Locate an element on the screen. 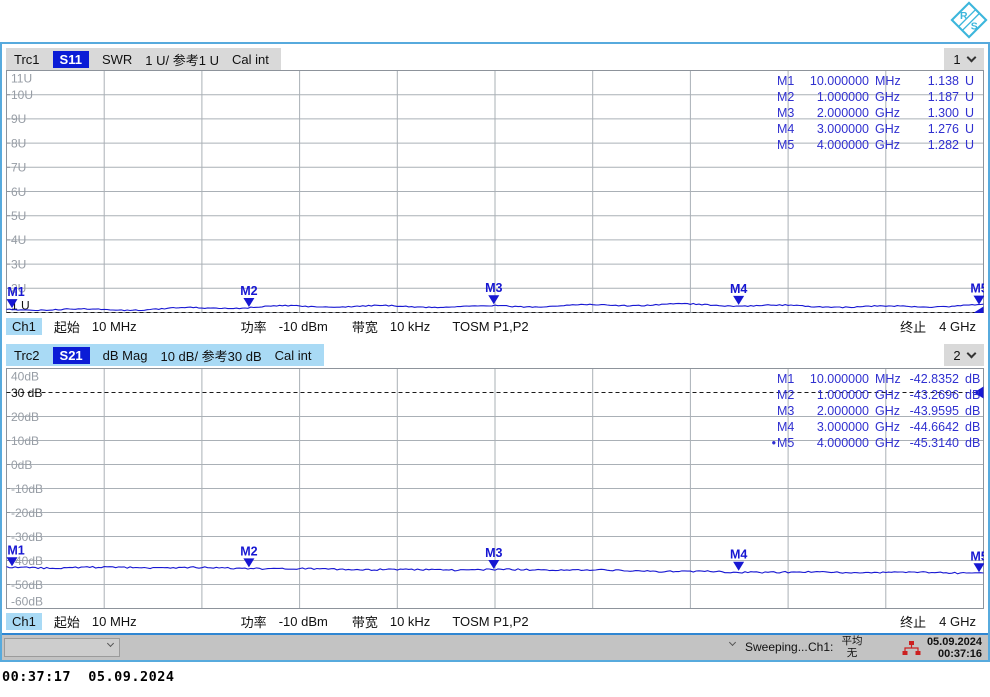 The height and width of the screenshot is (697, 990). trace2-sparam-chip: S21 is located at coordinates (71, 355).